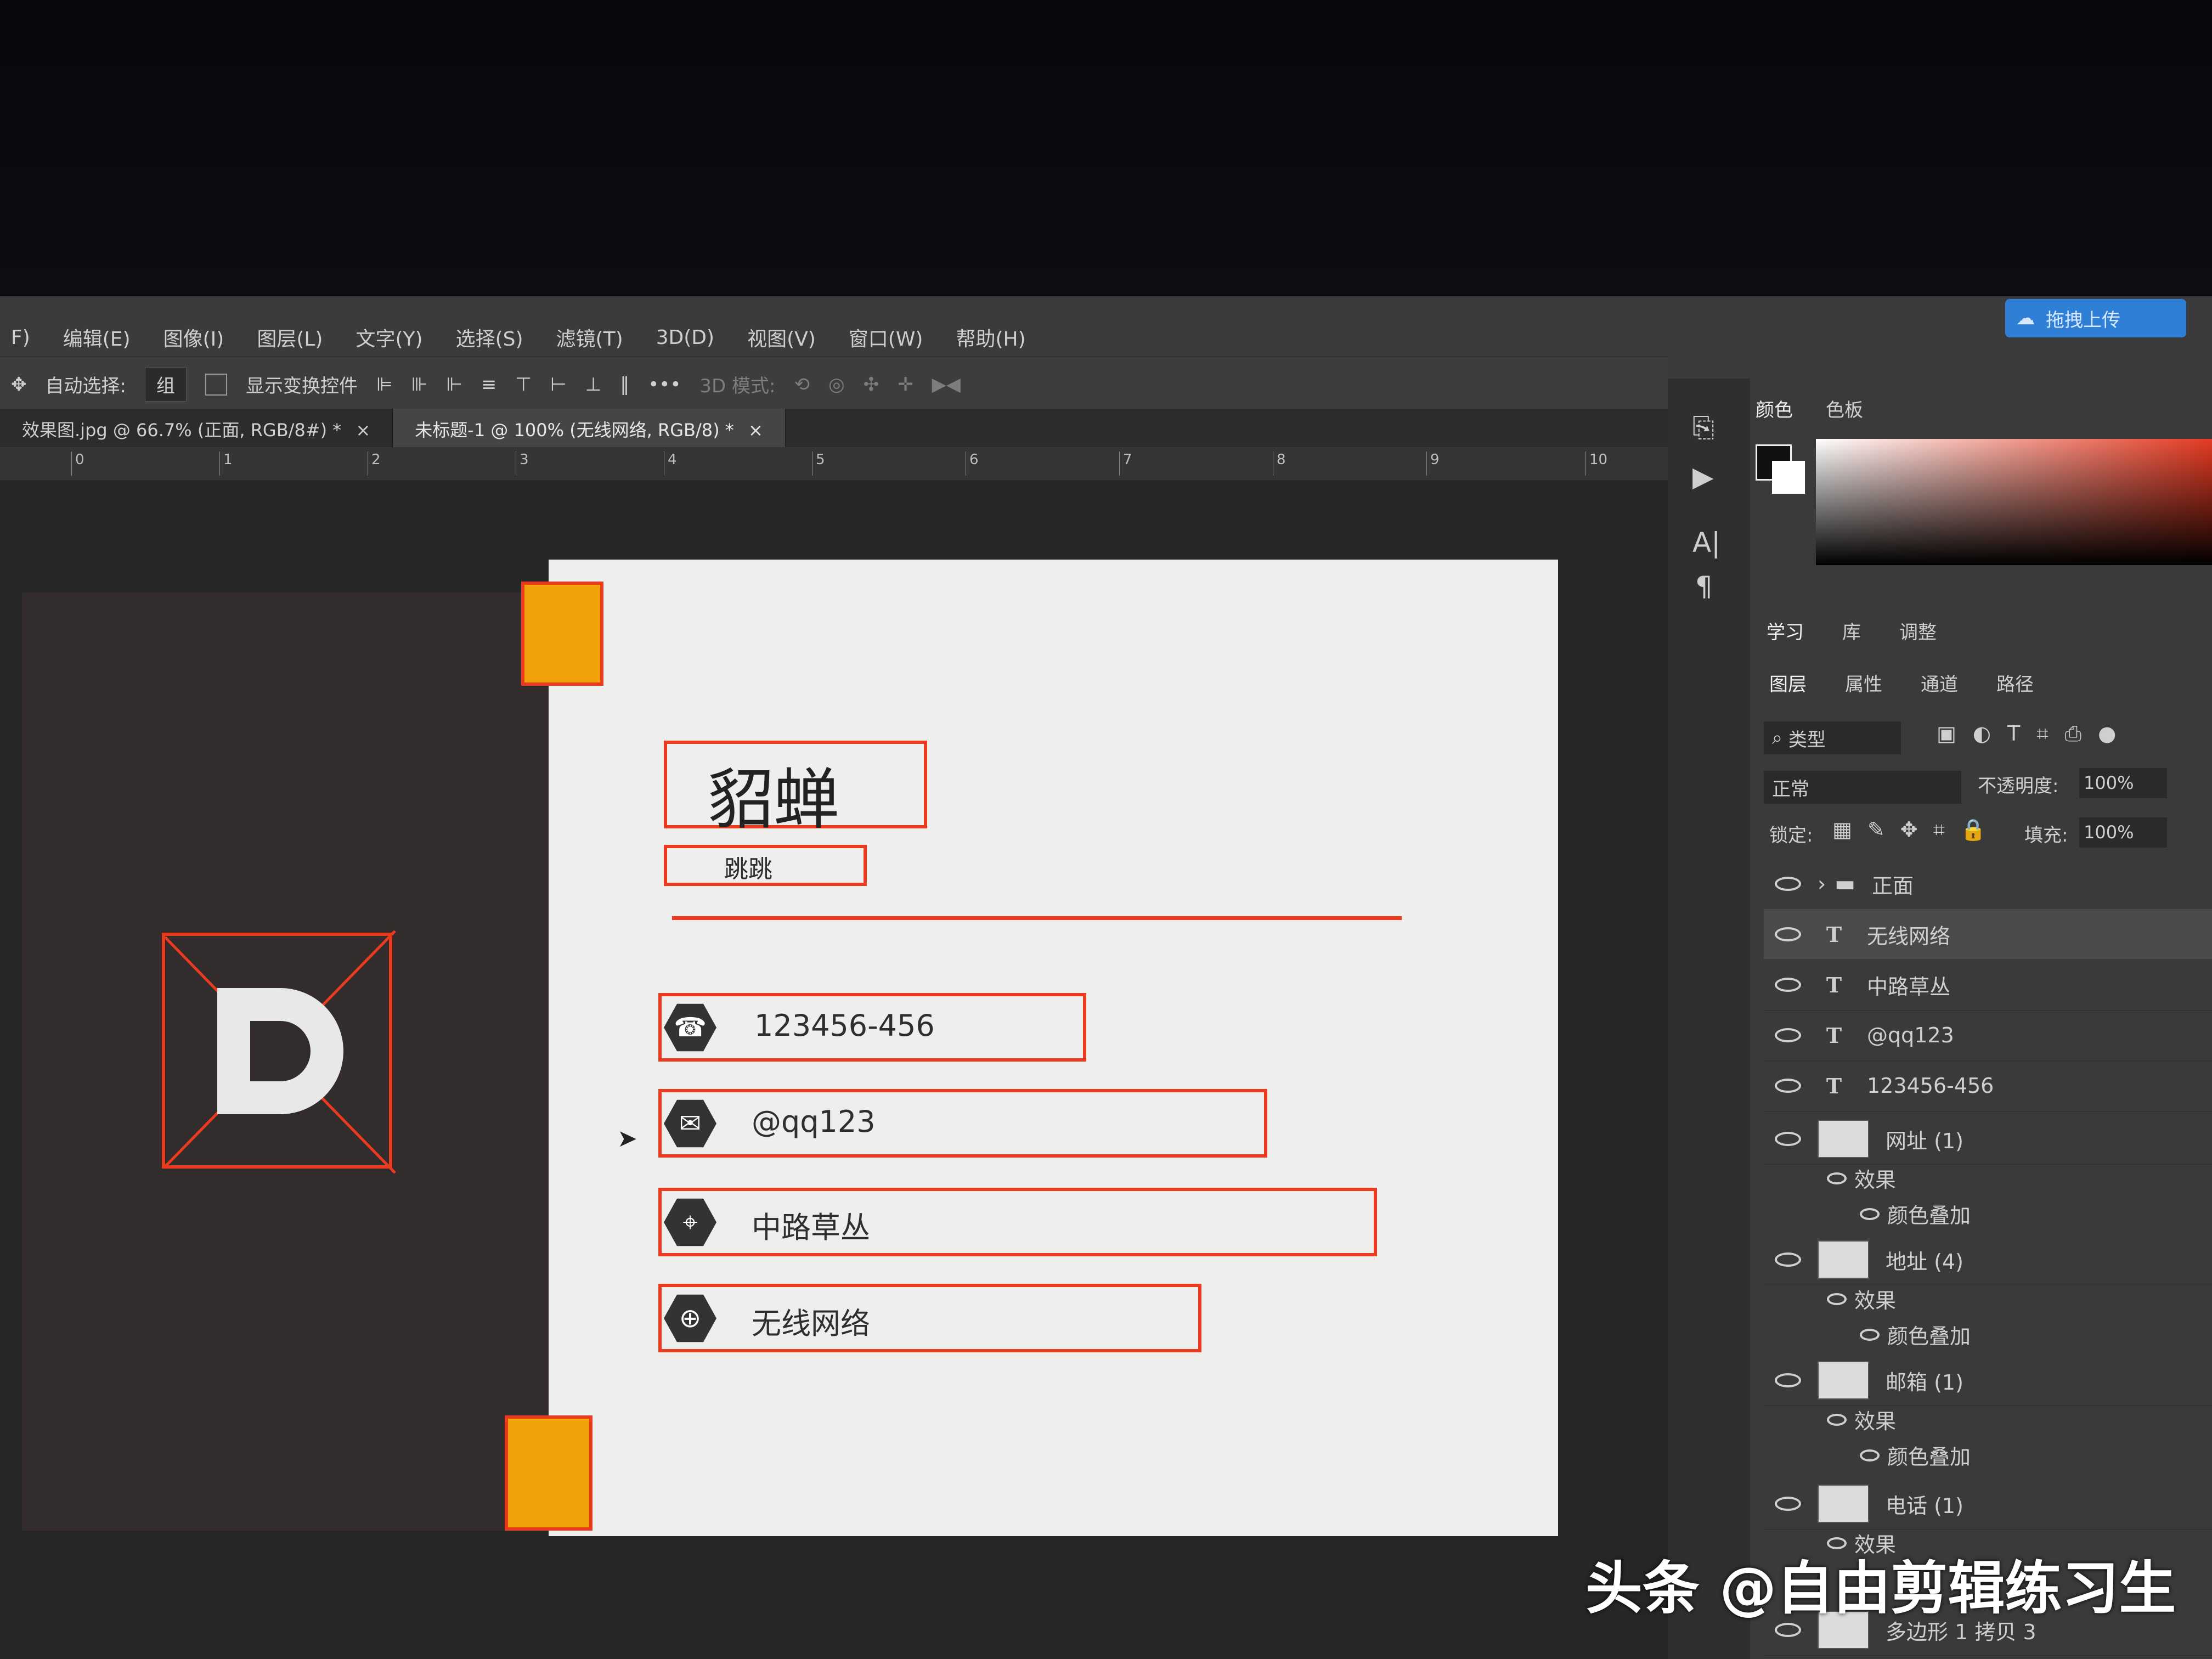  What do you see at coordinates (2123, 833) in the screenshot?
I see `fill-input: 100%` at bounding box center [2123, 833].